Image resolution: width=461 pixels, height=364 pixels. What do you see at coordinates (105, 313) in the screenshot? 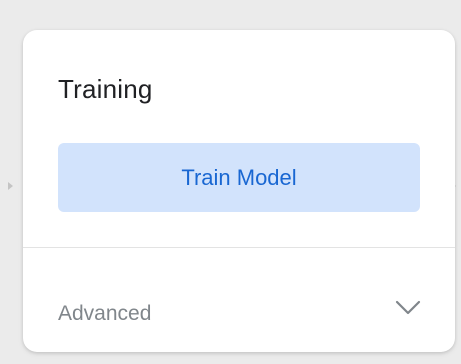
I see `advanced-label: Advanced` at bounding box center [105, 313].